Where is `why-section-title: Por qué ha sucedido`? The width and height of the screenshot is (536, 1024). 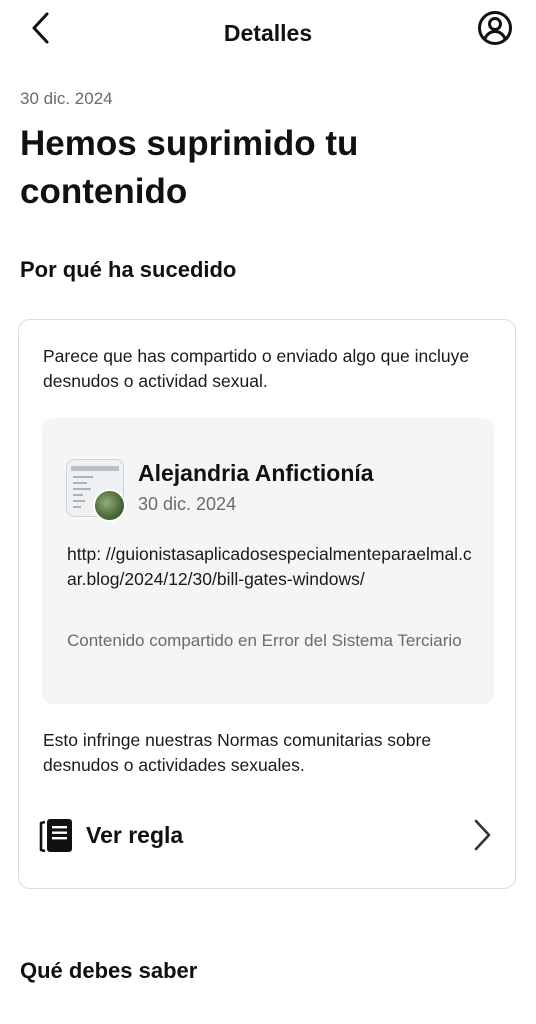 why-section-title: Por qué ha sucedido is located at coordinates (128, 269).